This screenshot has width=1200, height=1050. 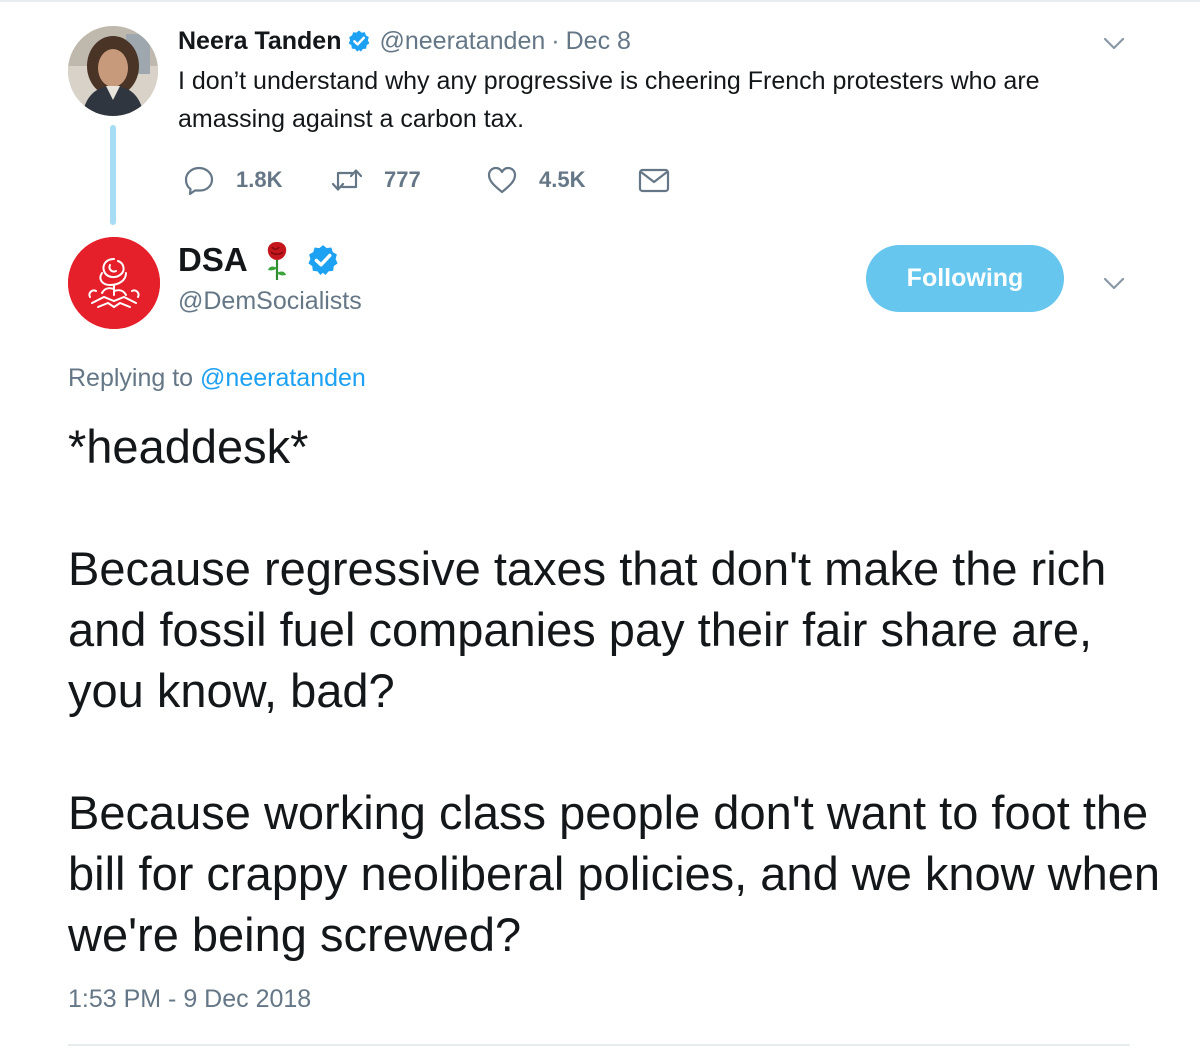 What do you see at coordinates (599, 1045) in the screenshot?
I see `bottom-divider` at bounding box center [599, 1045].